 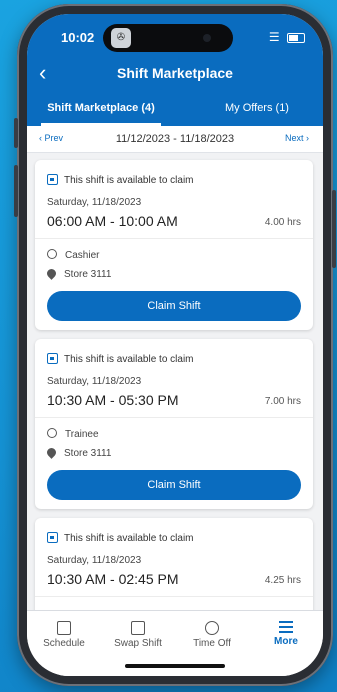 I want to click on status-icons: ☰, so click(x=287, y=37).